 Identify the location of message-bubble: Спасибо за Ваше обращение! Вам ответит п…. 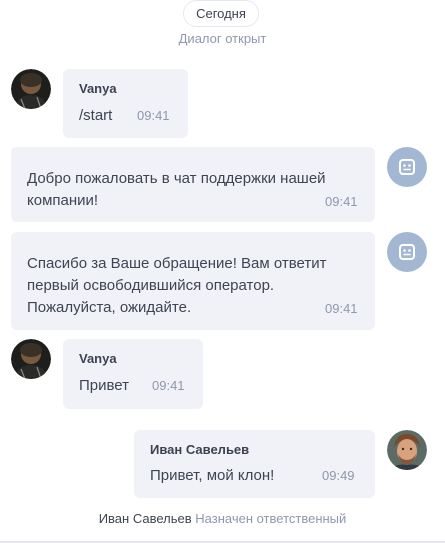
(193, 281).